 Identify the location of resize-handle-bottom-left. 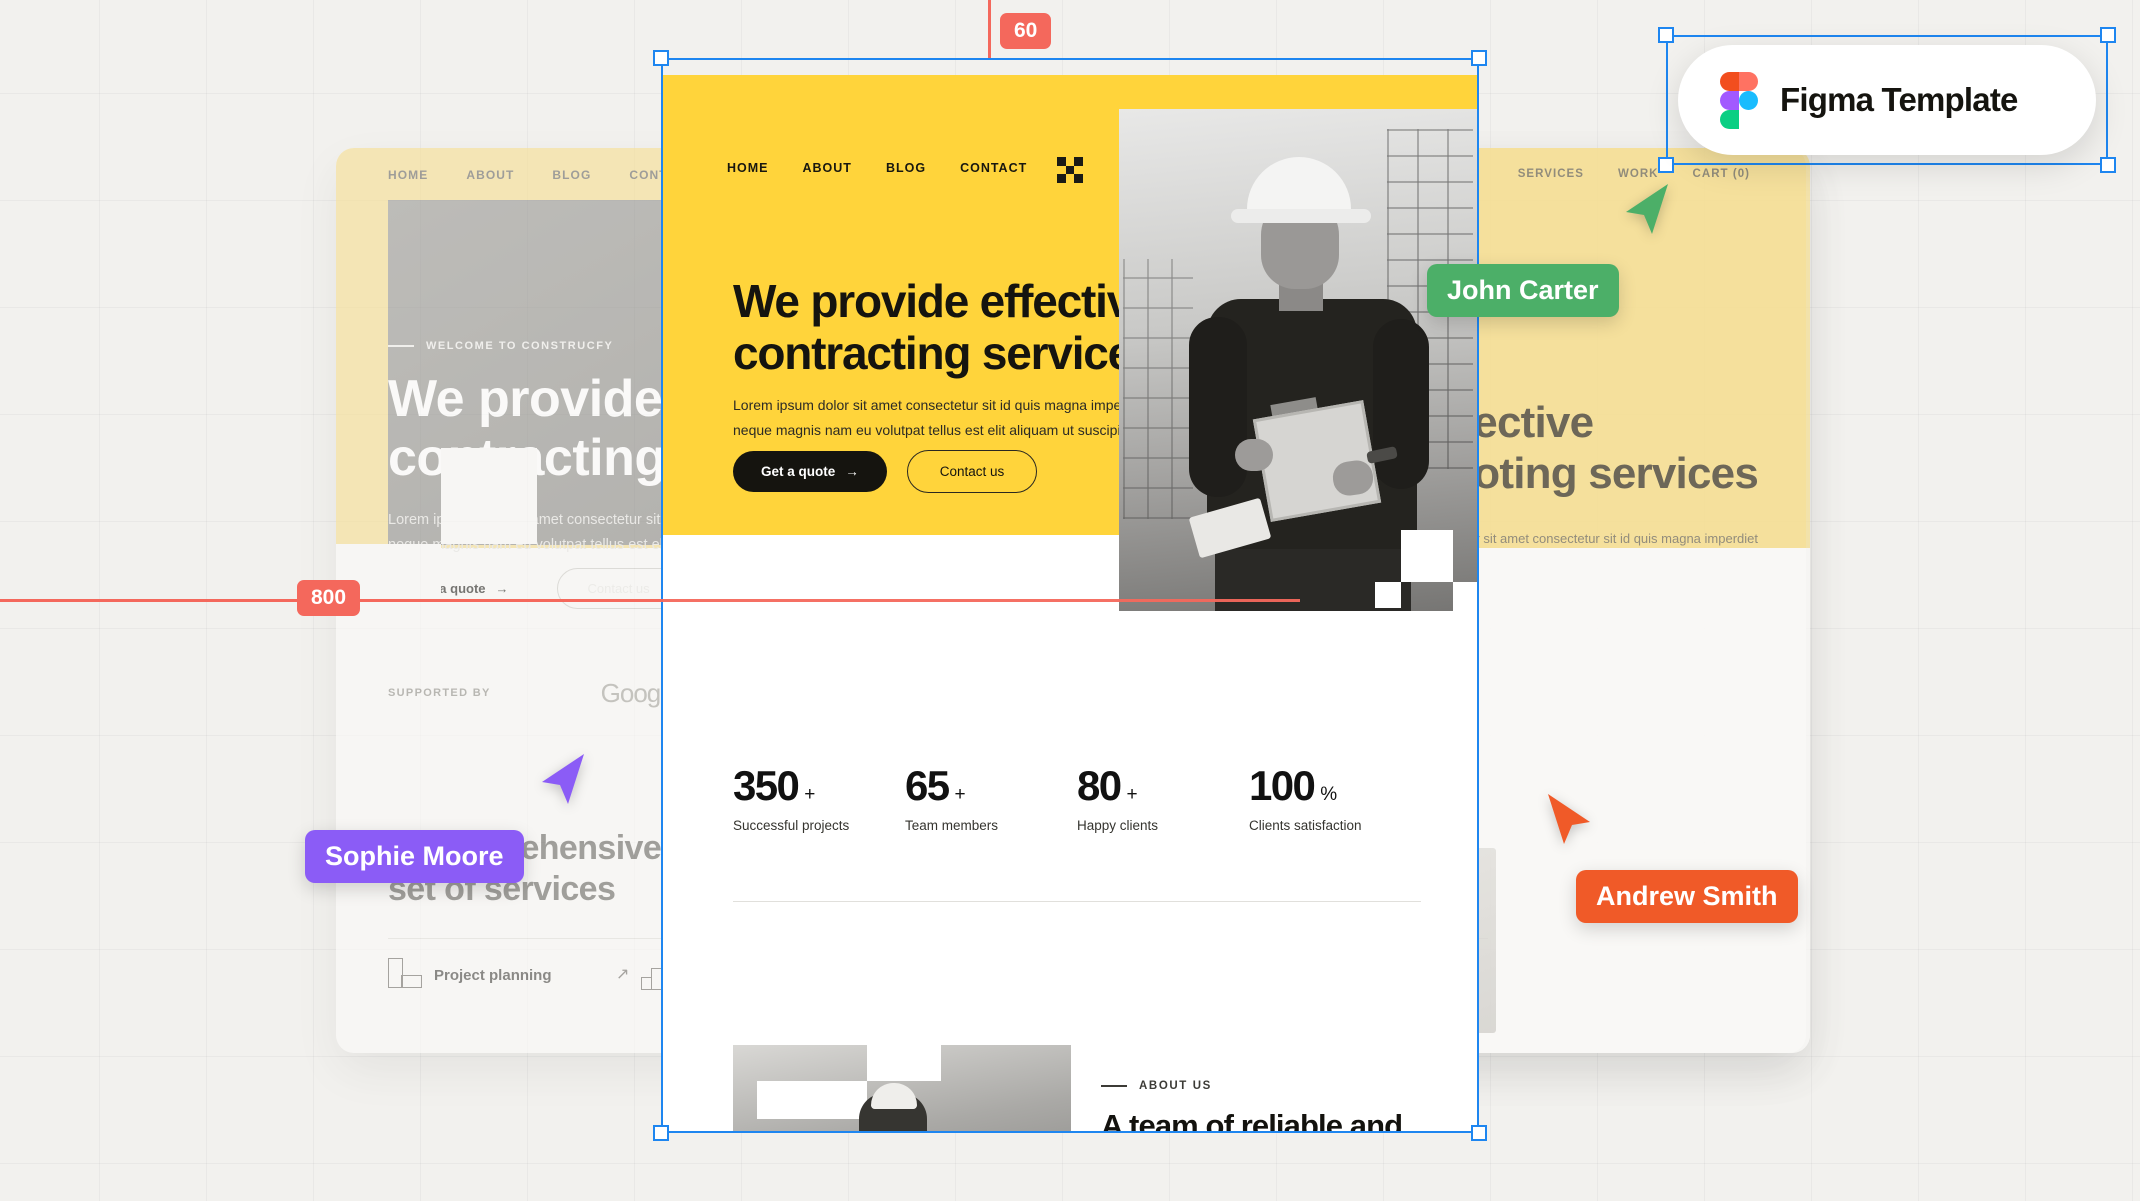
(661, 1133).